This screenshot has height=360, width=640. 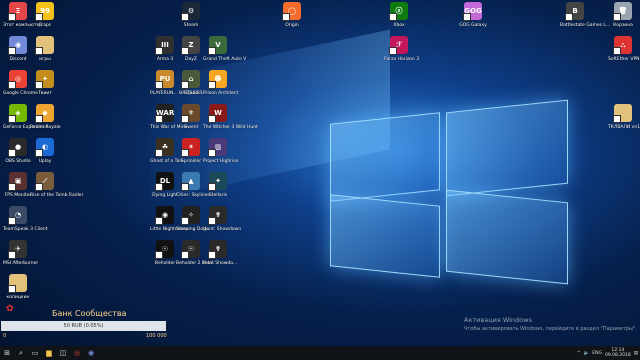 I want to click on desktop-icon: ✦ Твиит, so click(x=45, y=83).